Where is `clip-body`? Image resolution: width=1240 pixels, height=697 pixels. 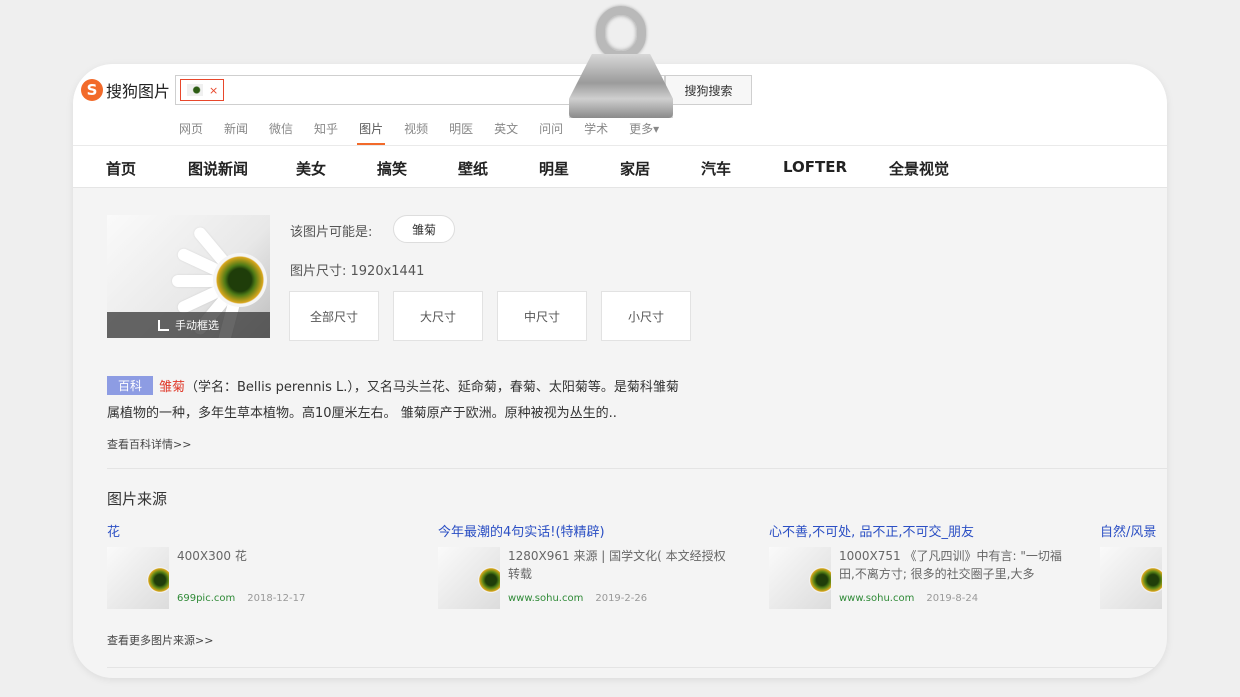
clip-body is located at coordinates (621, 86).